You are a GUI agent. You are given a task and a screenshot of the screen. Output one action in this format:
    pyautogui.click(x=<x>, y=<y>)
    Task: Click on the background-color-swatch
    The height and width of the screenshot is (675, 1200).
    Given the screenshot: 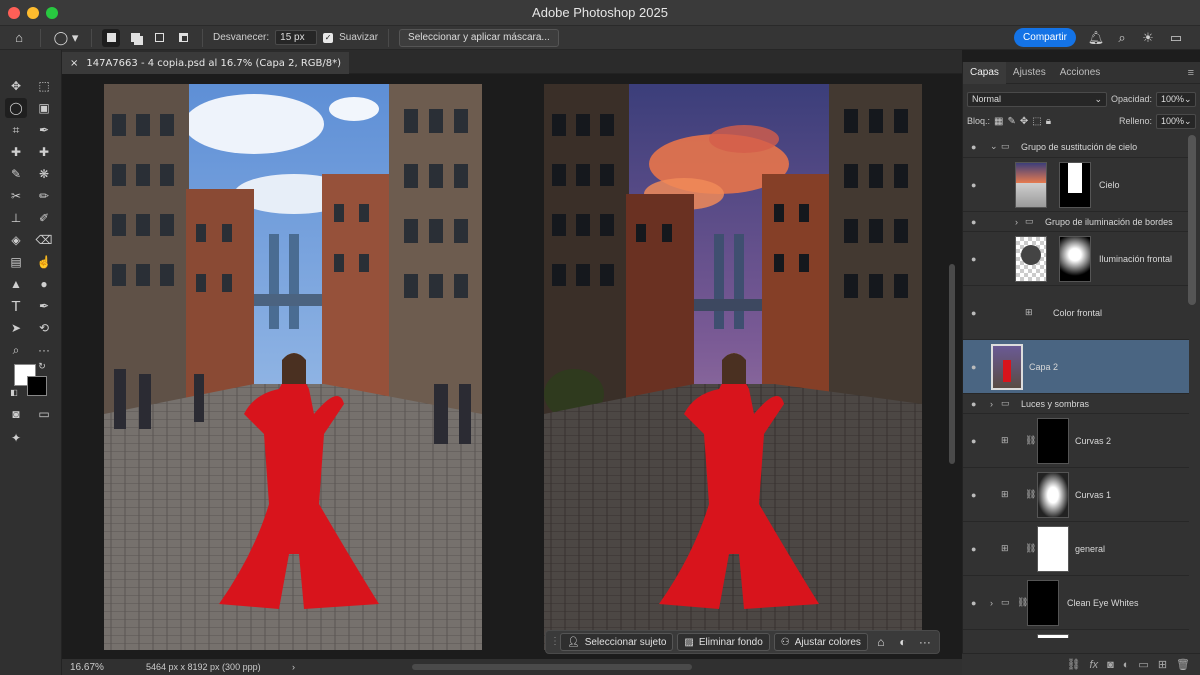 What is the action you would take?
    pyautogui.click(x=37, y=386)
    